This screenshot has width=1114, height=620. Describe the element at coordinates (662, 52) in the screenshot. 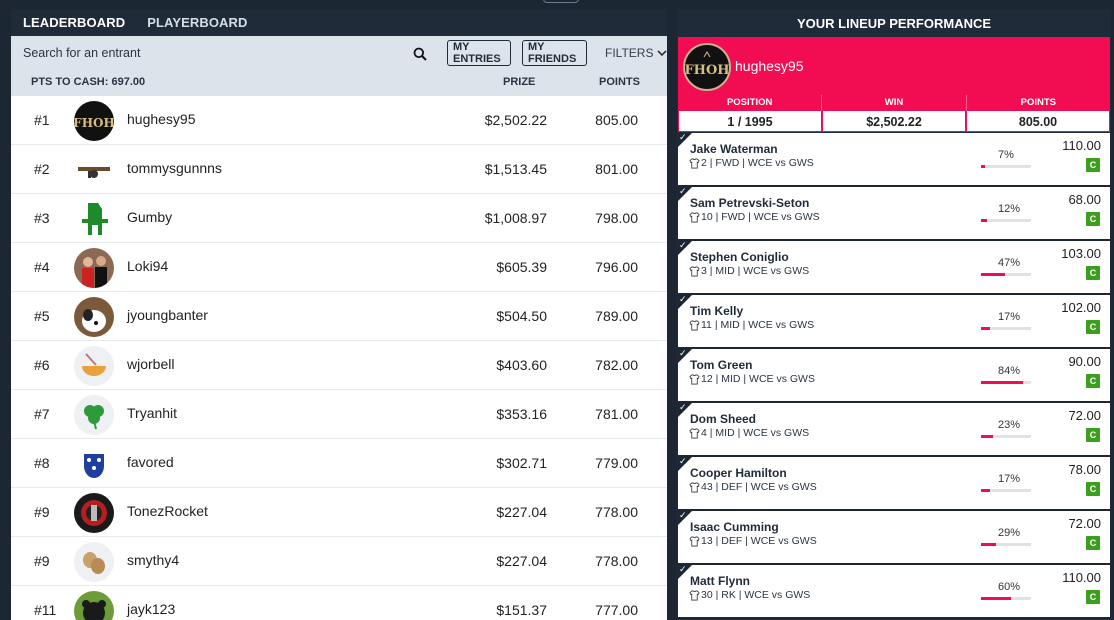

I see `chevron-down-icon` at that location.